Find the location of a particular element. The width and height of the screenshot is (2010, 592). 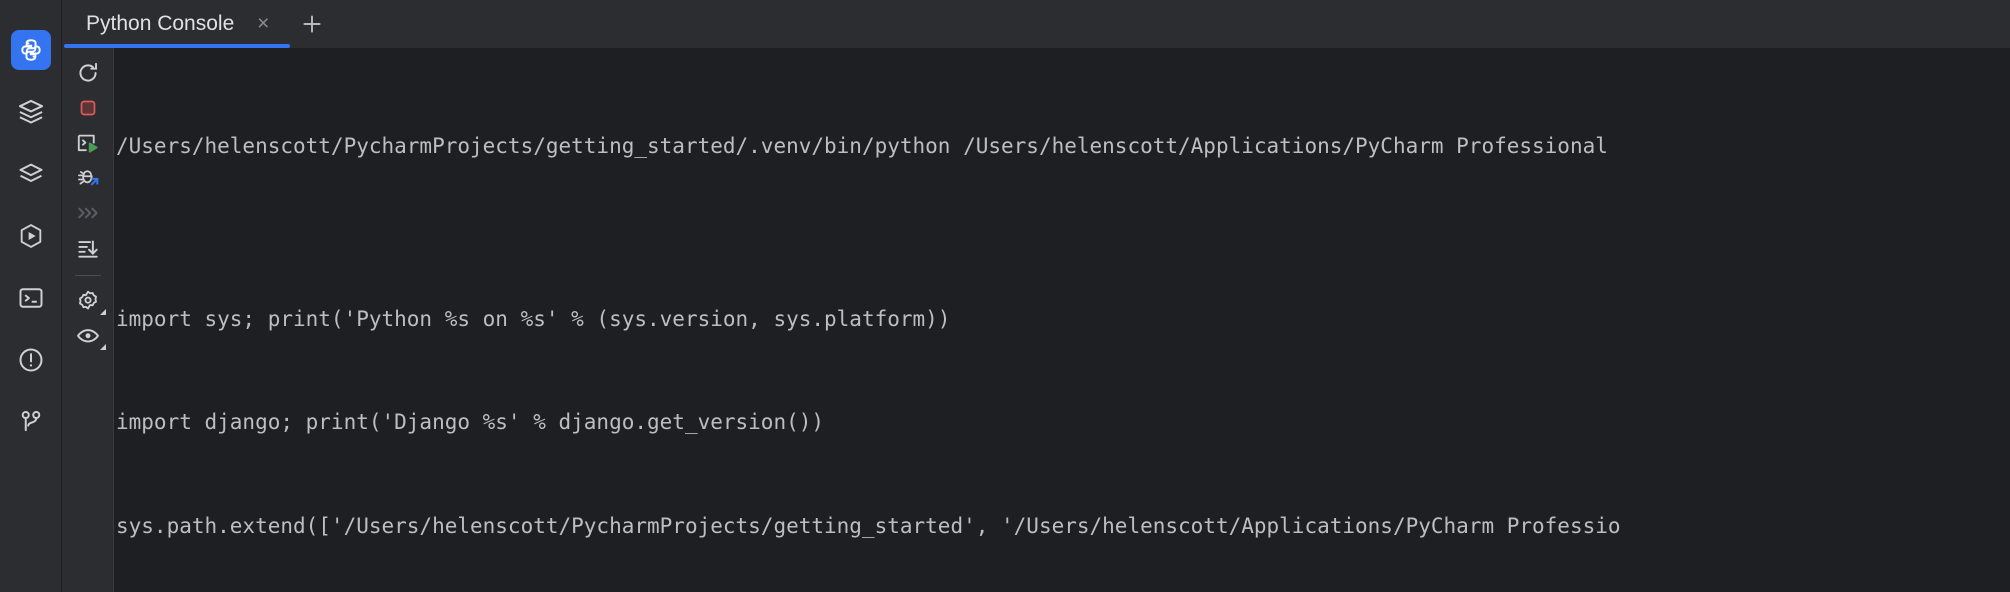

execute-console-button is located at coordinates (88, 143).